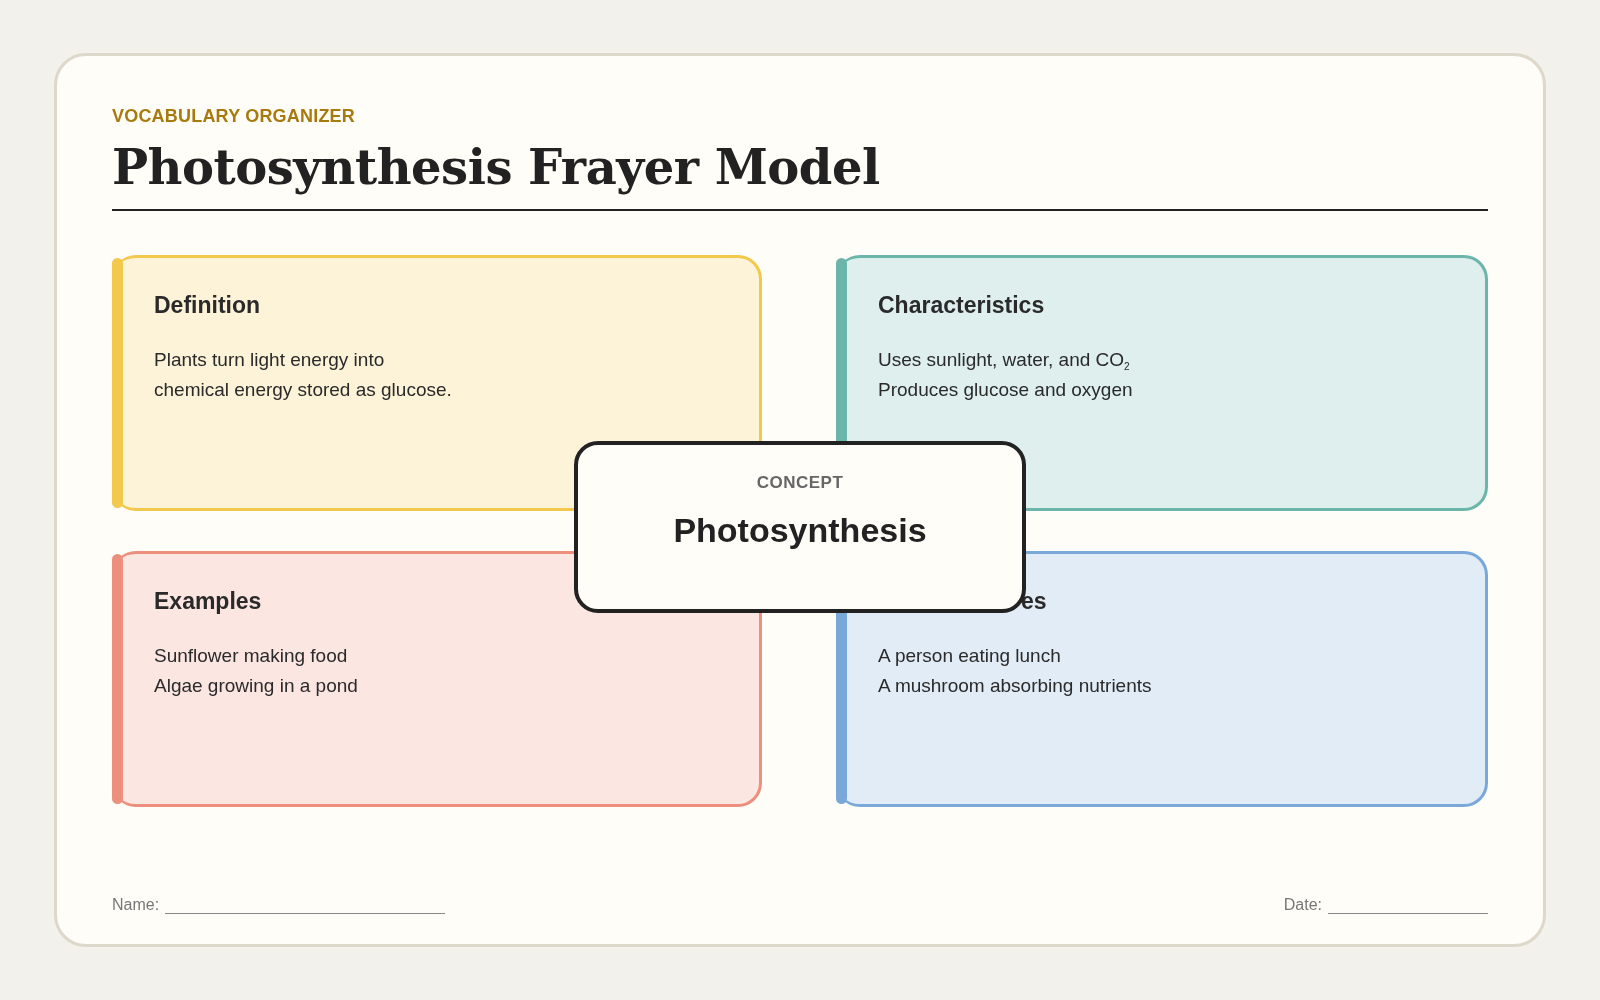  I want to click on quadrant-line: Algae growing in a pond, so click(256, 686).